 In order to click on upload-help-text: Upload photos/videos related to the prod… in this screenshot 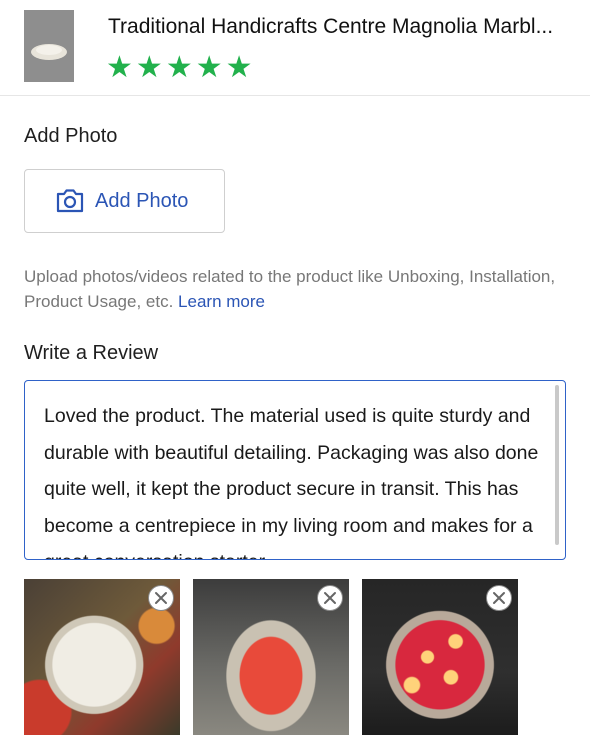, I will do `click(294, 289)`.